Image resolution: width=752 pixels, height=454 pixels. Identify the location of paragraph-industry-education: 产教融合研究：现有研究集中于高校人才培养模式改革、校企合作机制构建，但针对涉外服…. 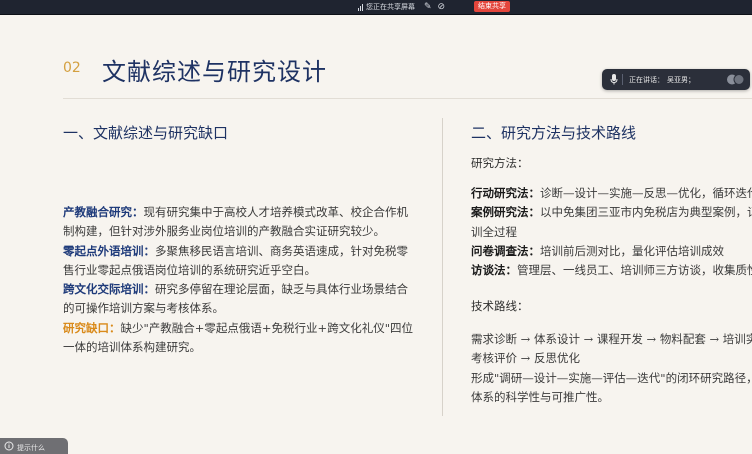
(239, 222).